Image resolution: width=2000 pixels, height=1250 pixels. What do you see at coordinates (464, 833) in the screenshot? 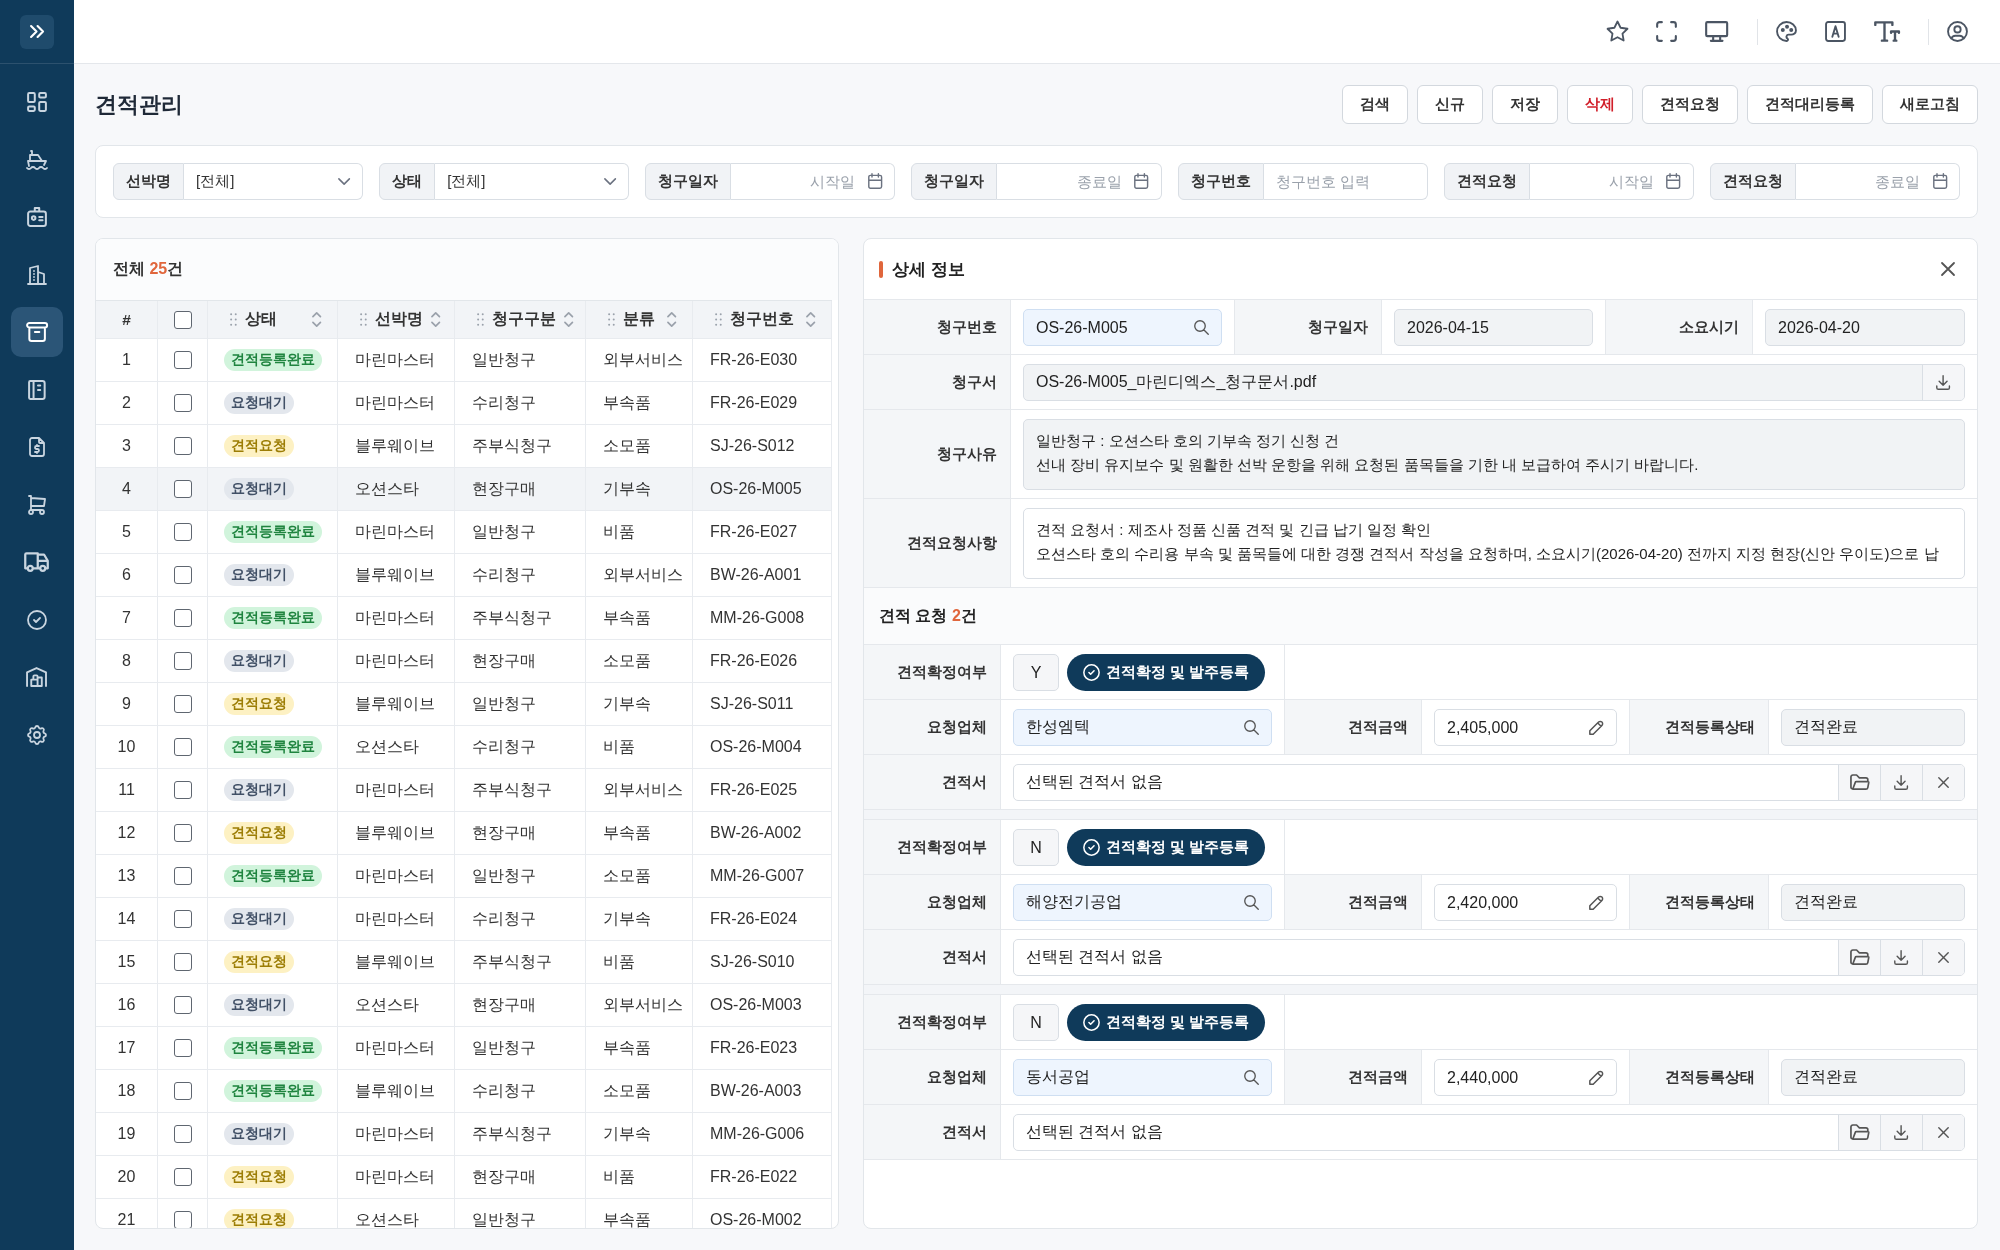
I see `table-row: 12 견적요청 블루웨이브 현장구매 부속품 BW-26-A002` at bounding box center [464, 833].